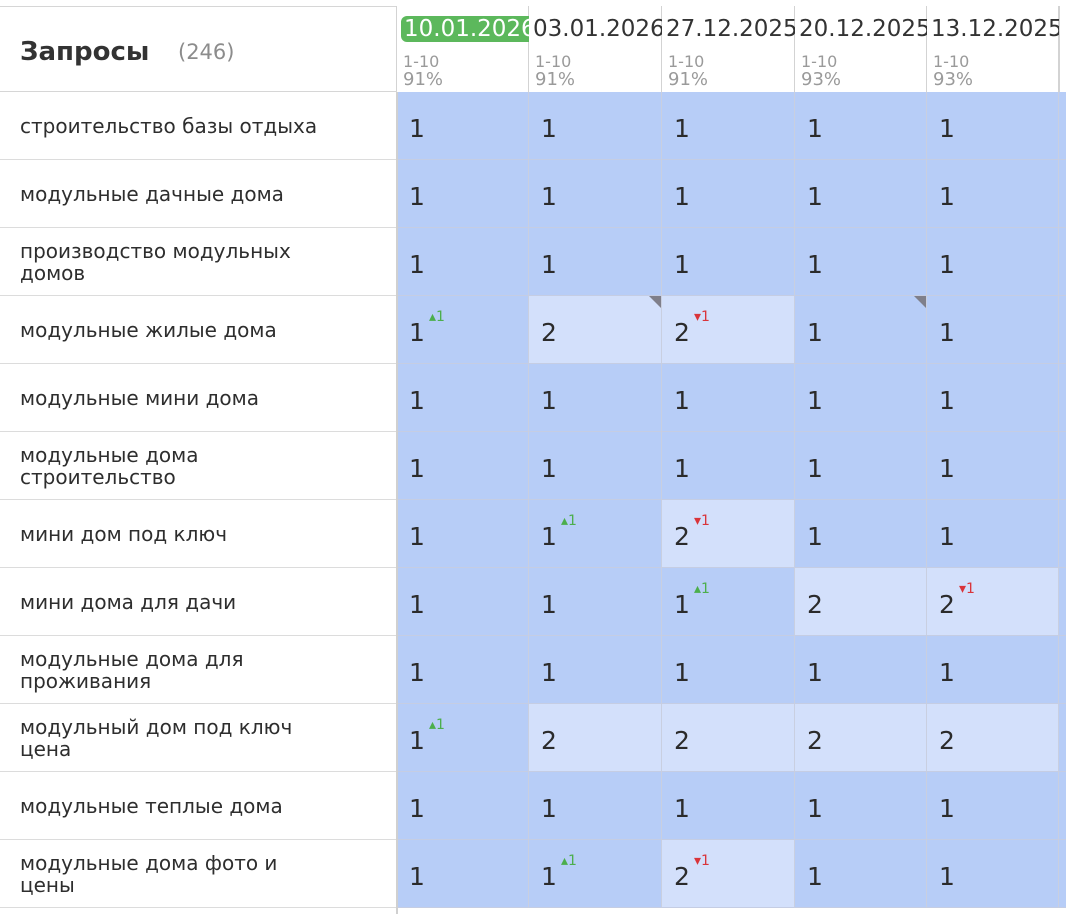  Describe the element at coordinates (863, 49) in the screenshot. I see `date-column-header: 20.12.2025 1-10 93%` at that location.